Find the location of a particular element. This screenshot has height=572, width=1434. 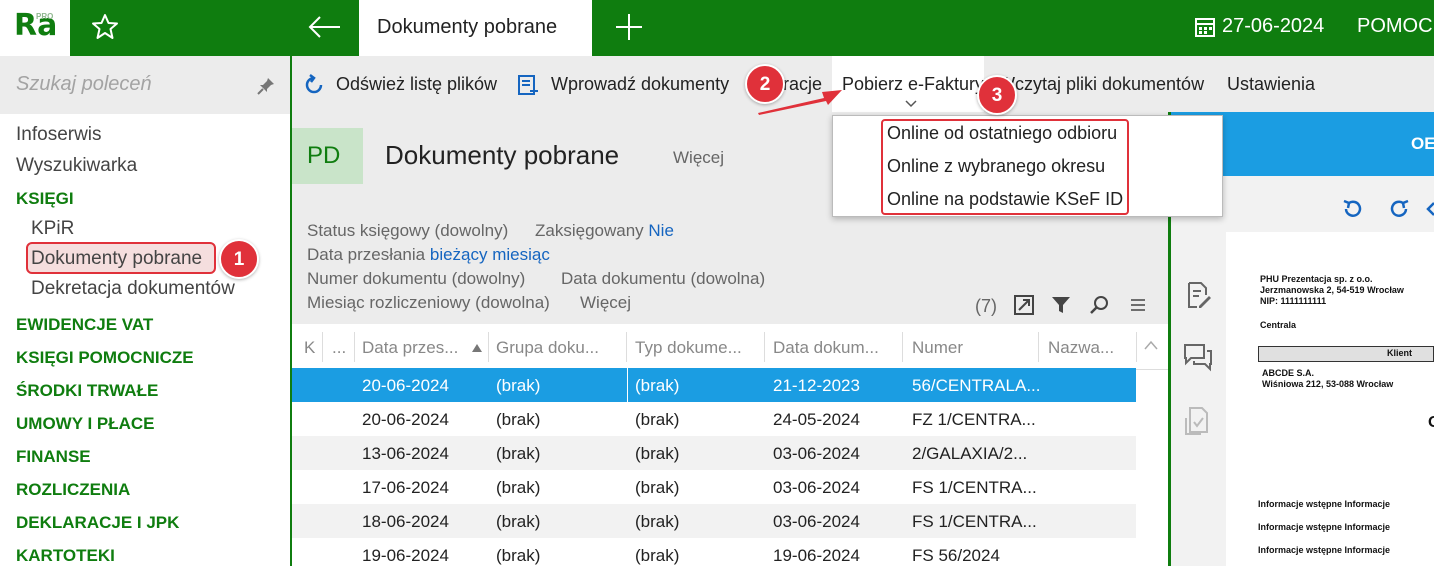

filter-icon is located at coordinates (1061, 305).